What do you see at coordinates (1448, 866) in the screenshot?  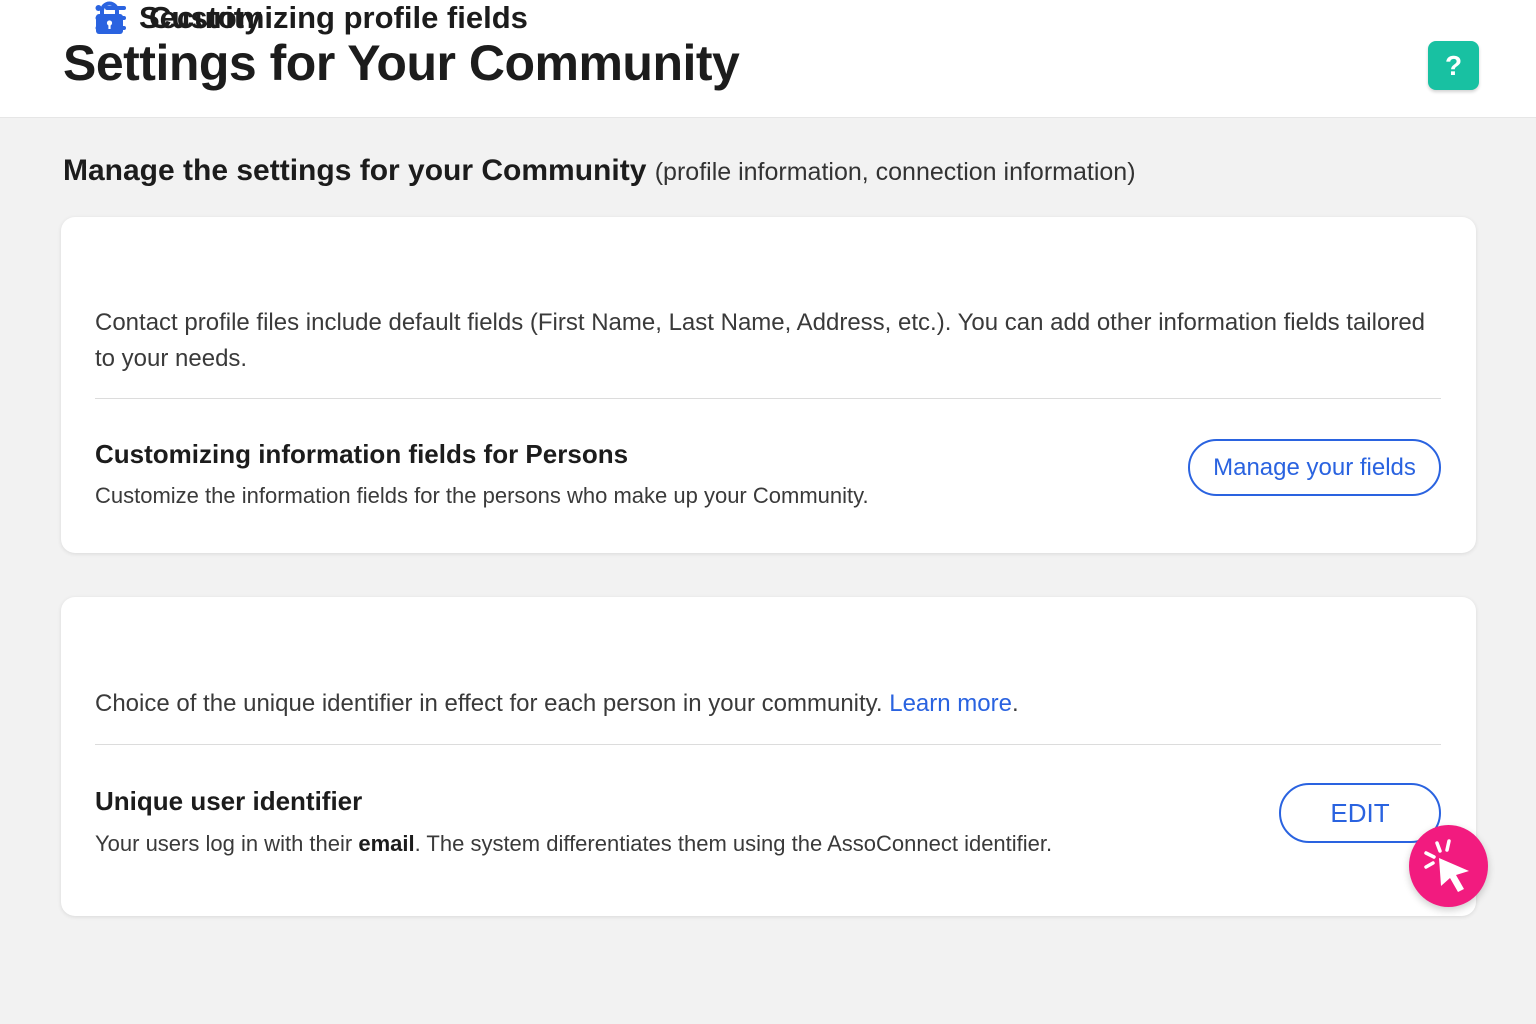 I see `click-cursor-icon` at bounding box center [1448, 866].